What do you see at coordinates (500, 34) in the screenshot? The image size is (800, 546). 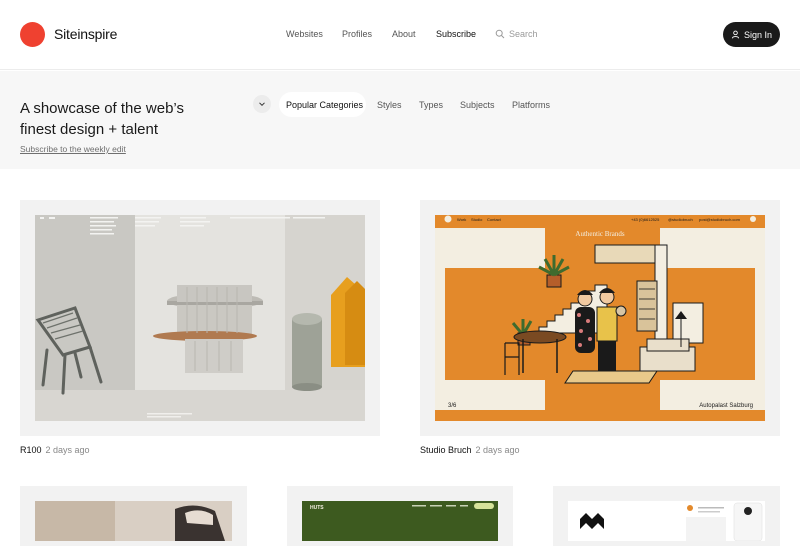 I see `search-icon` at bounding box center [500, 34].